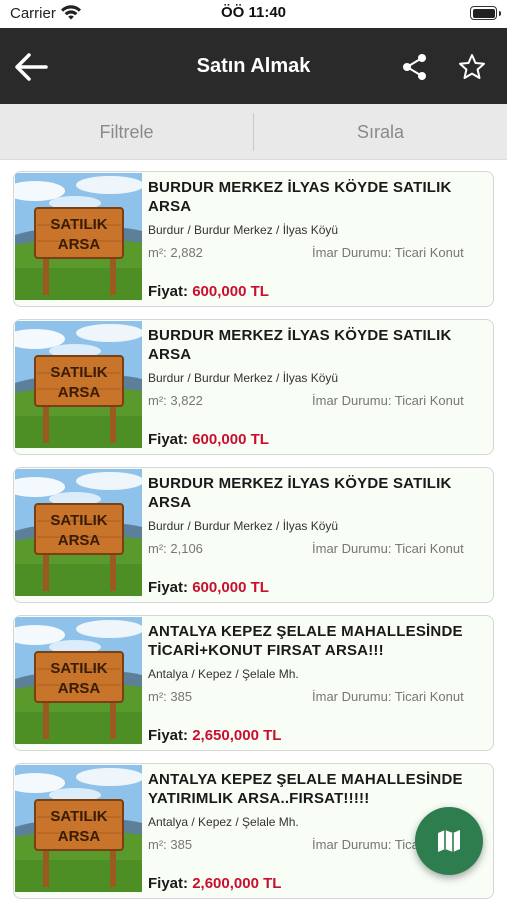  I want to click on filter-button: Filtrele, so click(126, 132).